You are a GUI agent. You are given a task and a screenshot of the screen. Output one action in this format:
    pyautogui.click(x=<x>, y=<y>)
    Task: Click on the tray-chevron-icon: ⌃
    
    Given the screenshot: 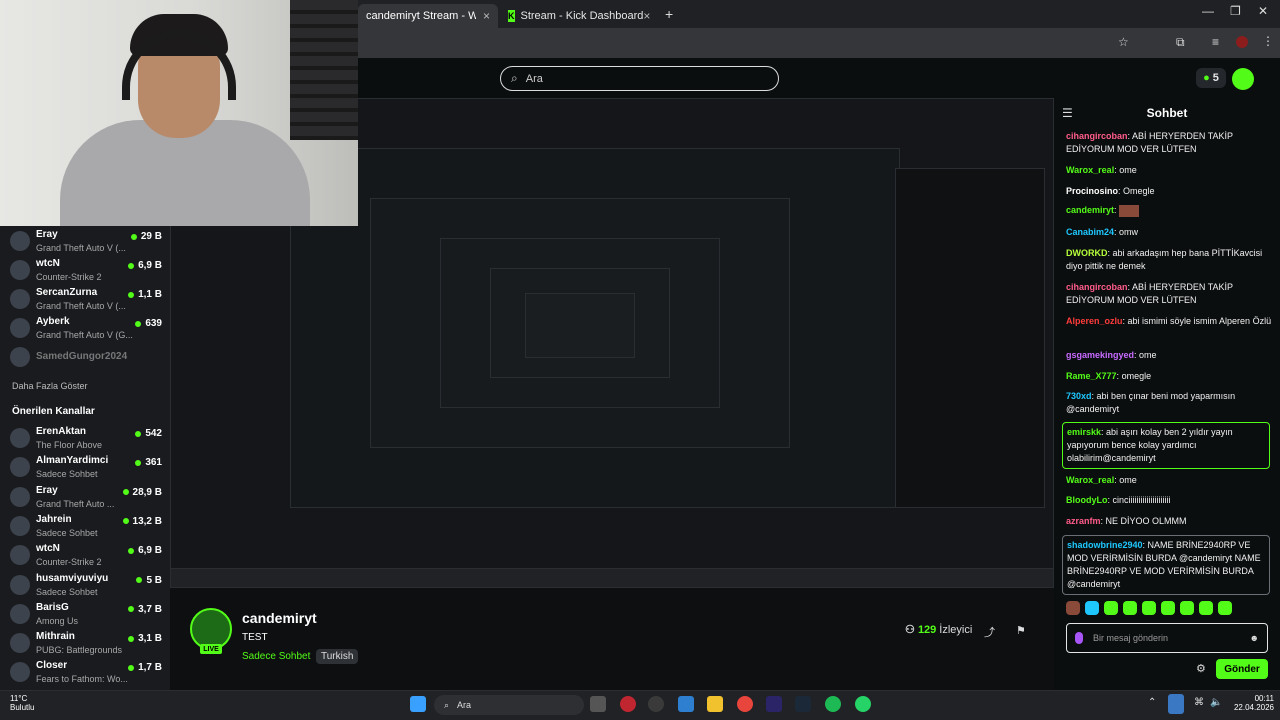 What is the action you would take?
    pyautogui.click(x=1152, y=702)
    